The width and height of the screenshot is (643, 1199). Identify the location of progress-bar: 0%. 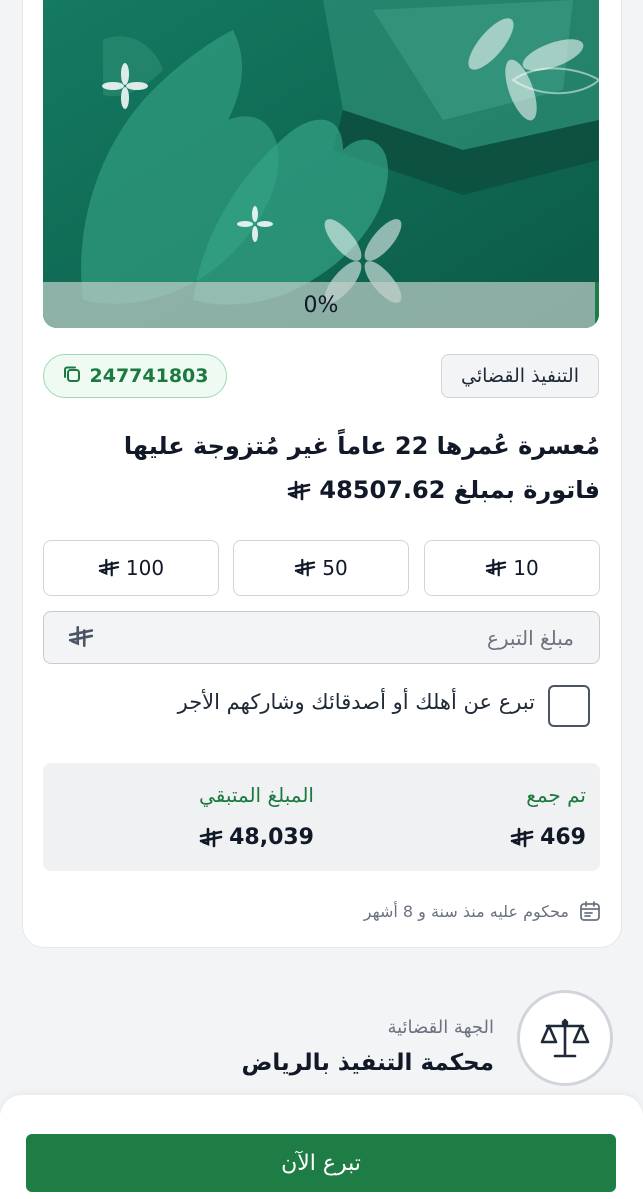
(321, 305).